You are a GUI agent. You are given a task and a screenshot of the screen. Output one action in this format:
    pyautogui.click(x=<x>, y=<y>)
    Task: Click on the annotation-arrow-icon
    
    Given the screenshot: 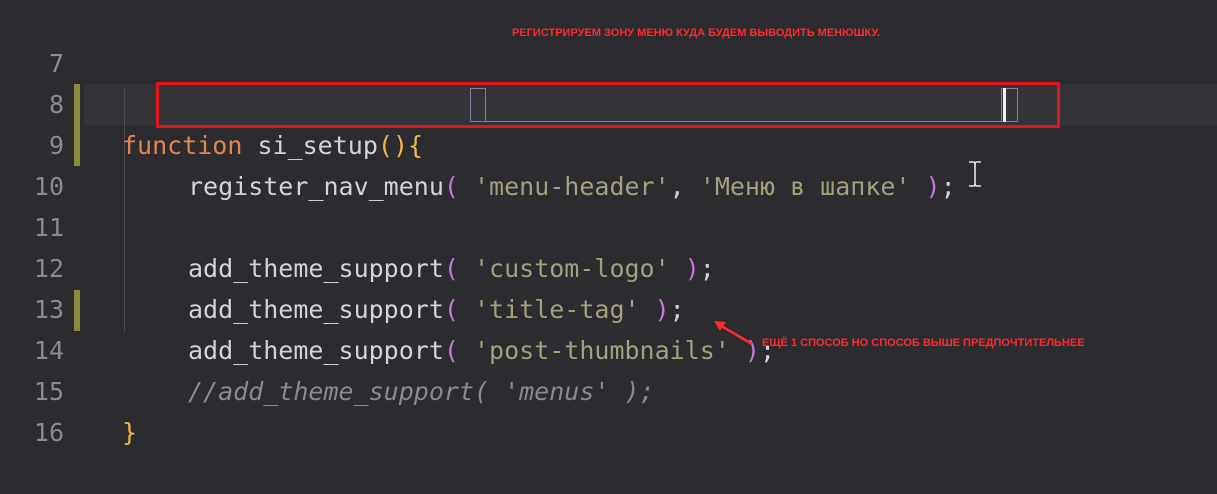 What is the action you would take?
    pyautogui.click(x=733, y=333)
    